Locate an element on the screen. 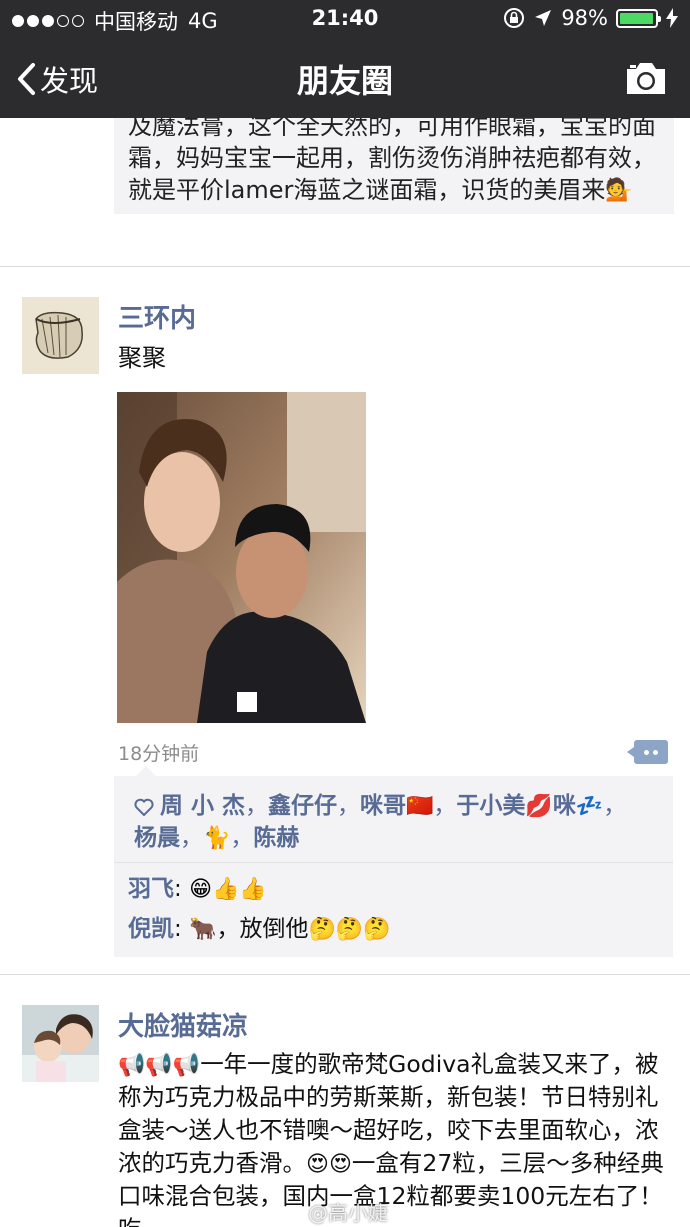 This screenshot has height=1227, width=690. status-bar: 中国移动 4G 21:40 98% is located at coordinates (345, 20).